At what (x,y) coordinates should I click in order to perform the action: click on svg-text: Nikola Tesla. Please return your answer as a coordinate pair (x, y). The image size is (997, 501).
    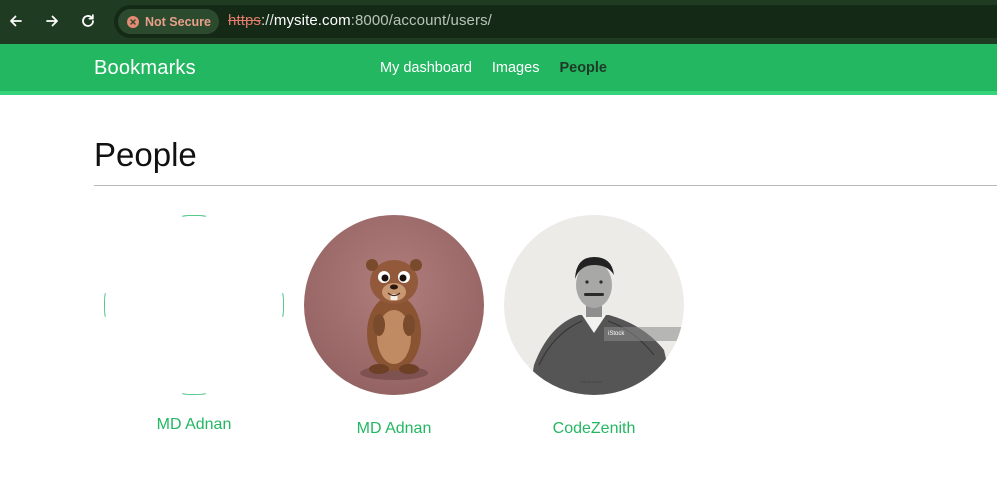
    Looking at the image, I should click on (591, 381).